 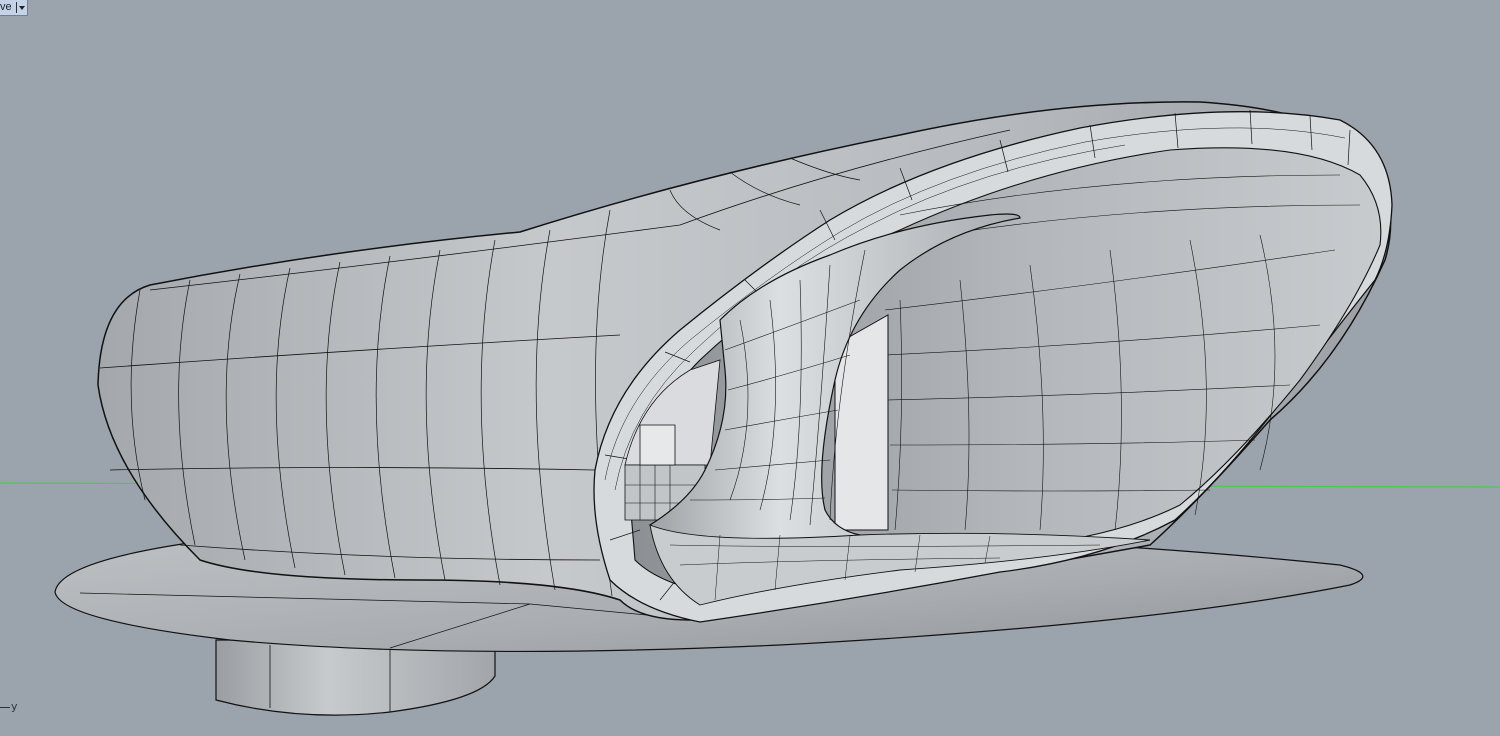 I want to click on axis-line, so click(x=5, y=707).